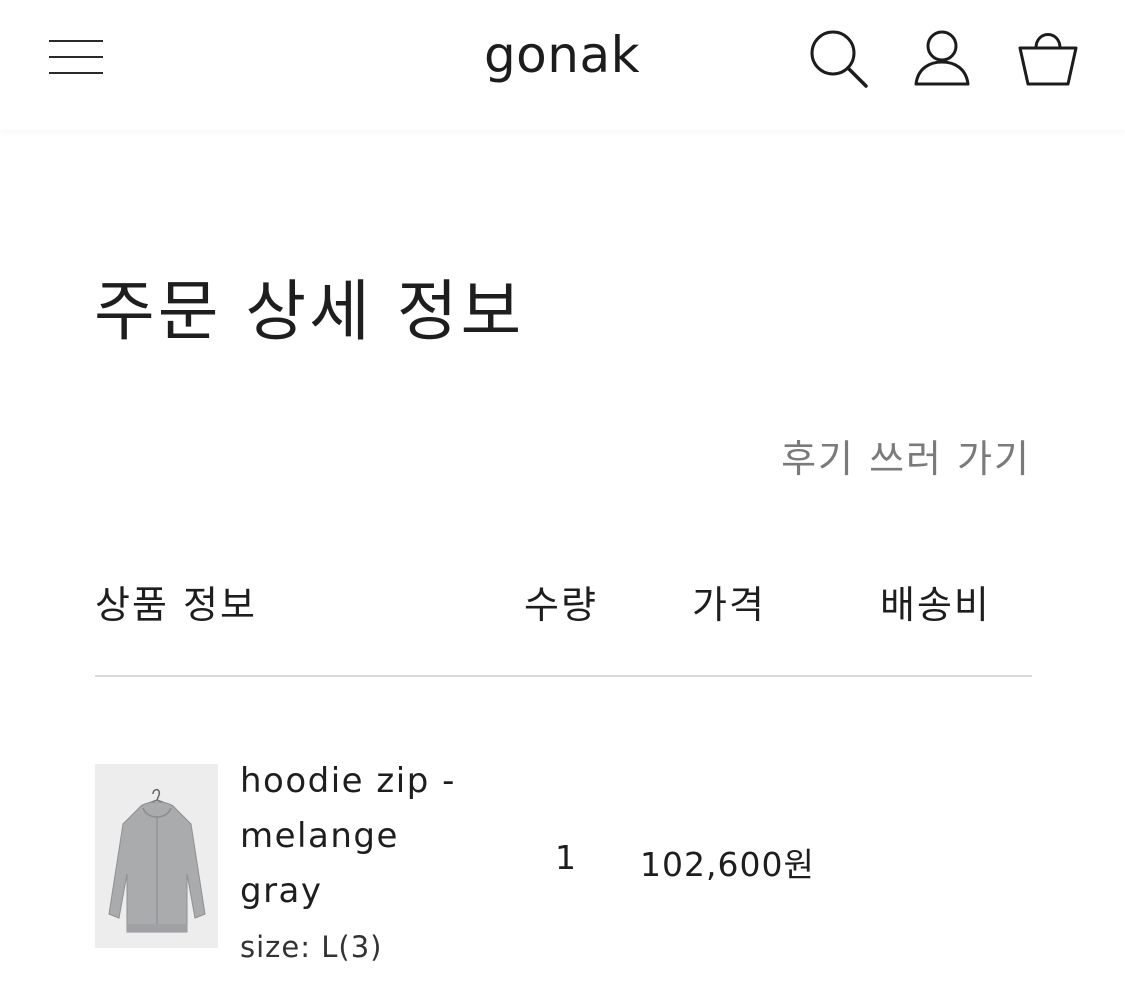 This screenshot has width=1125, height=994. What do you see at coordinates (176, 605) in the screenshot?
I see `column-header-product: 상품 정보` at bounding box center [176, 605].